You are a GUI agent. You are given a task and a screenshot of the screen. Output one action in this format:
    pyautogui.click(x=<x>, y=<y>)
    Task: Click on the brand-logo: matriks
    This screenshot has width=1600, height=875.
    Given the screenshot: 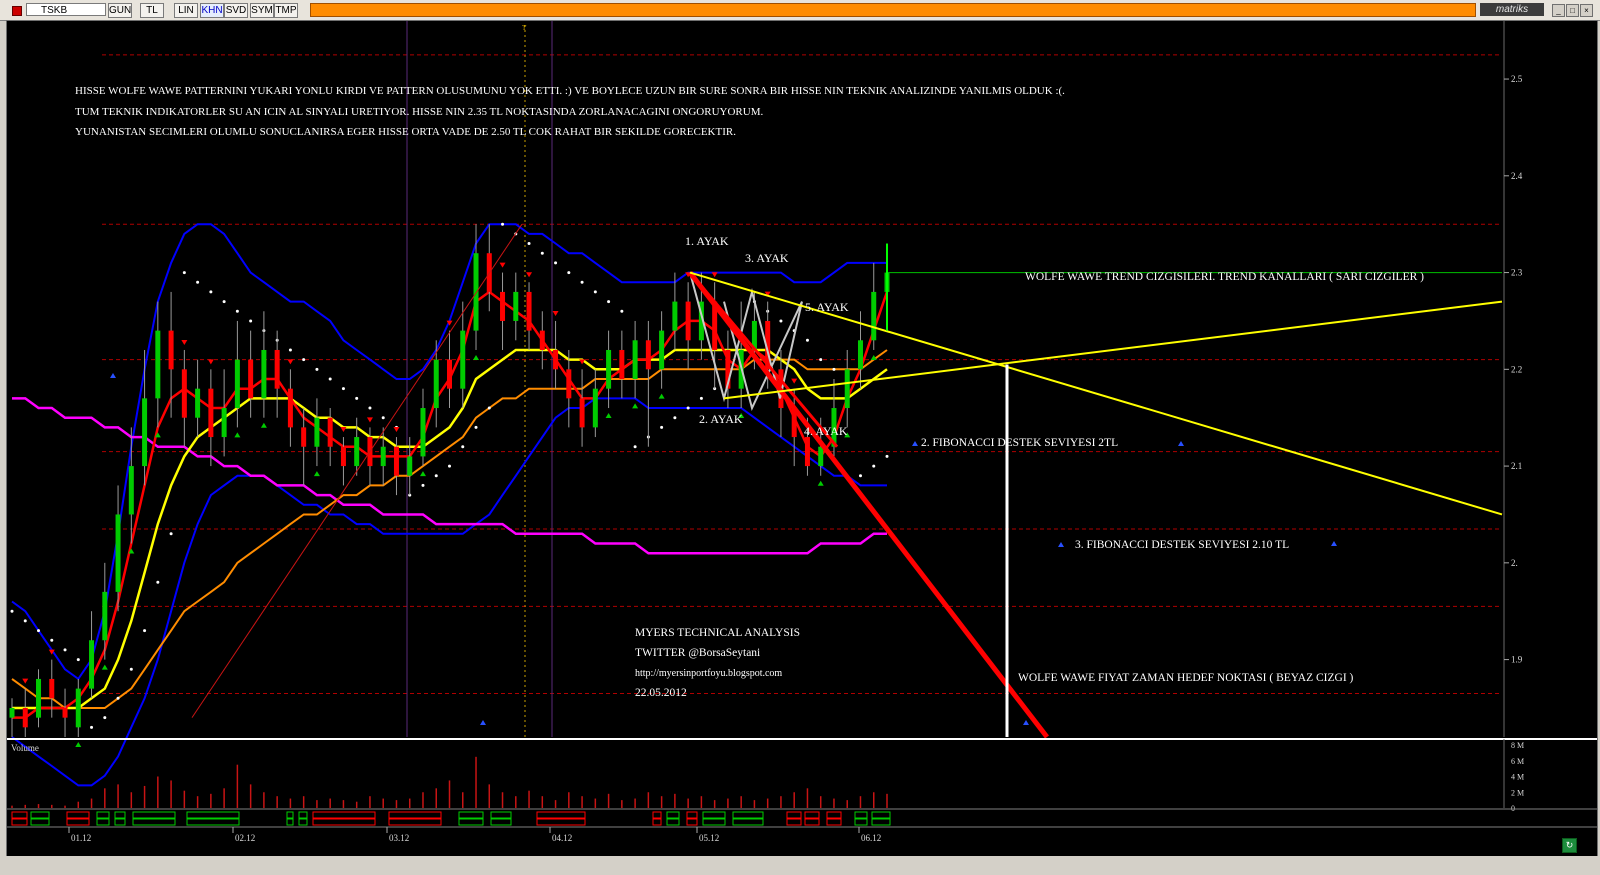 What is the action you would take?
    pyautogui.click(x=1512, y=9)
    